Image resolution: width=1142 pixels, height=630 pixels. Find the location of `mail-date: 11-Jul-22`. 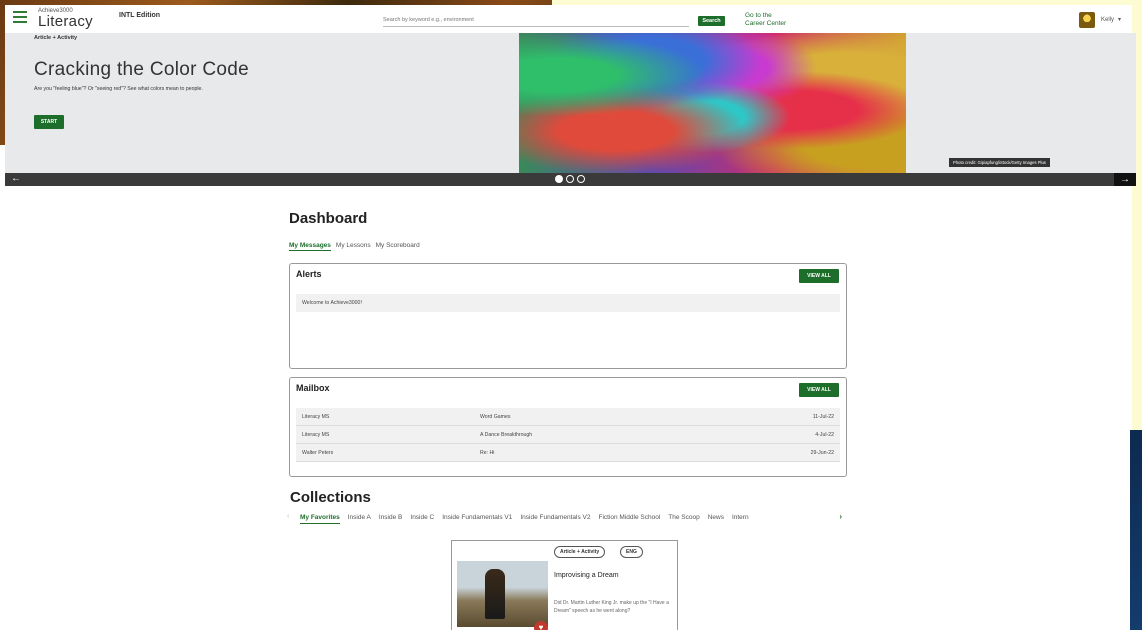

mail-date: 11-Jul-22 is located at coordinates (823, 417).